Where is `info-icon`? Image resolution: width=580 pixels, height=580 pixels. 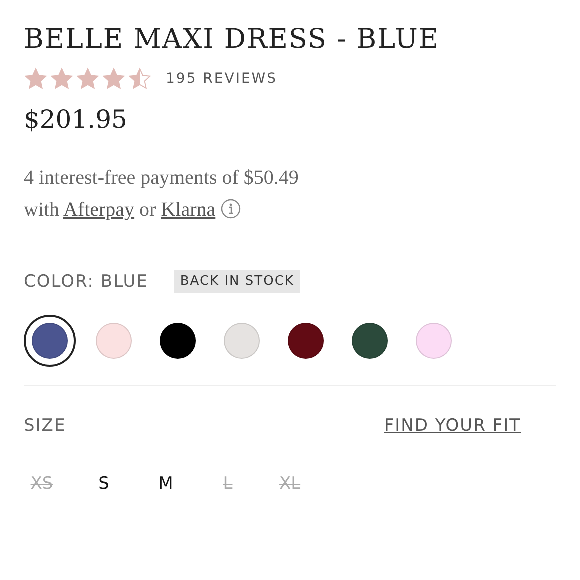
info-icon is located at coordinates (230, 209).